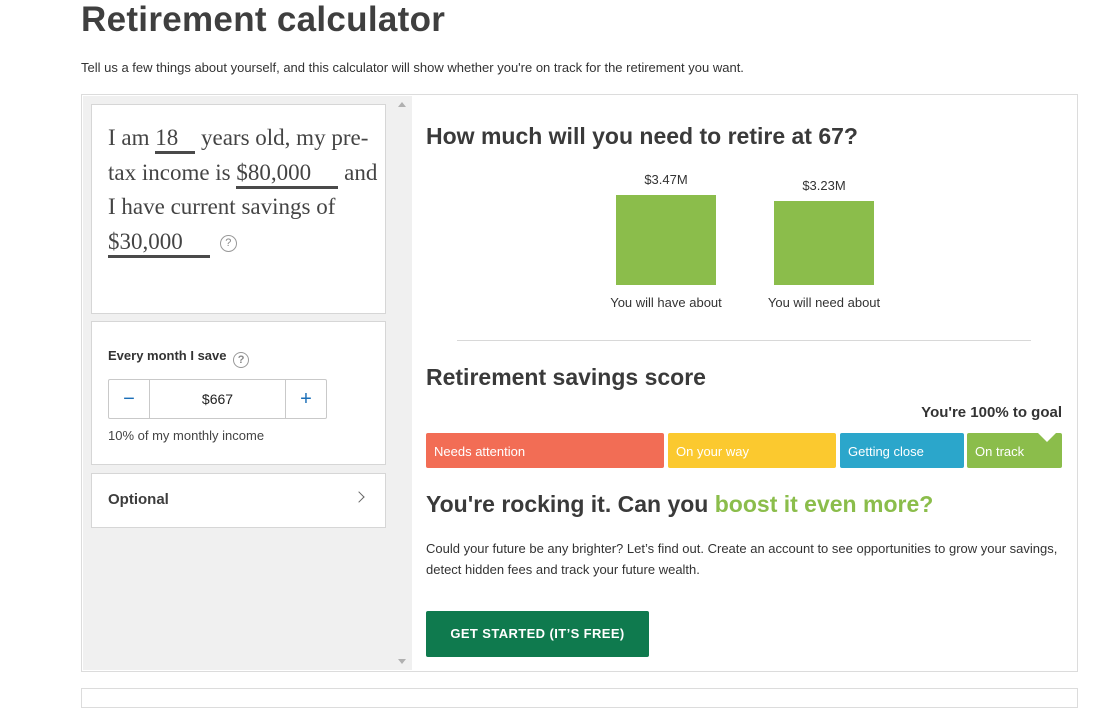  Describe the element at coordinates (824, 504) in the screenshot. I see `boost-heading-highlight: boost it even more?` at that location.